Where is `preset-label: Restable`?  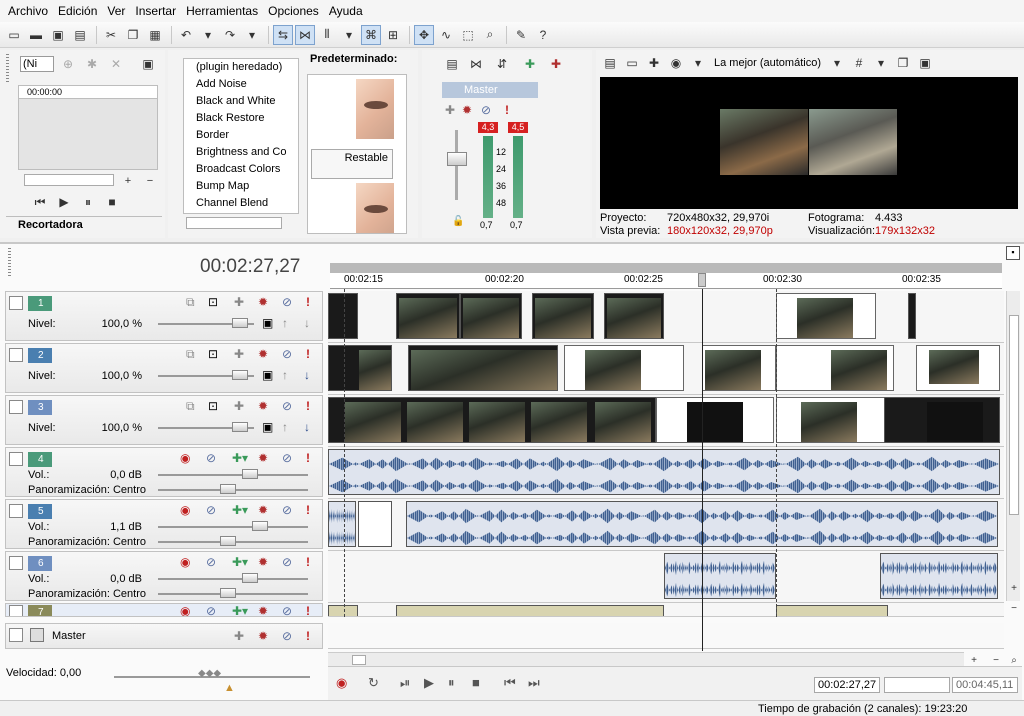 preset-label: Restable is located at coordinates (352, 164).